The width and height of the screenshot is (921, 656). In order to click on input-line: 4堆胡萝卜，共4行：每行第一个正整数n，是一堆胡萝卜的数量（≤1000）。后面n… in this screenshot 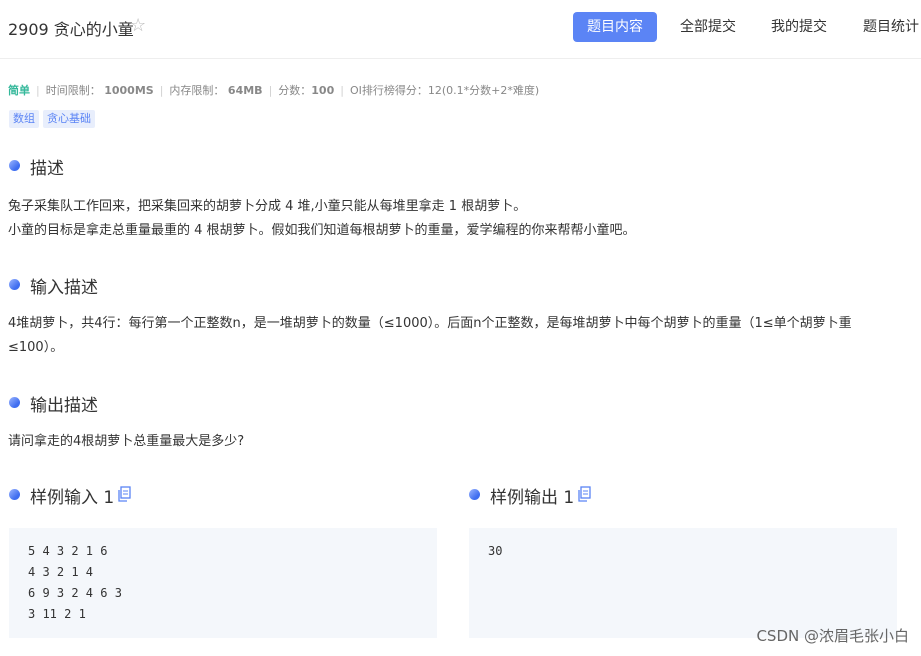, I will do `click(430, 323)`.